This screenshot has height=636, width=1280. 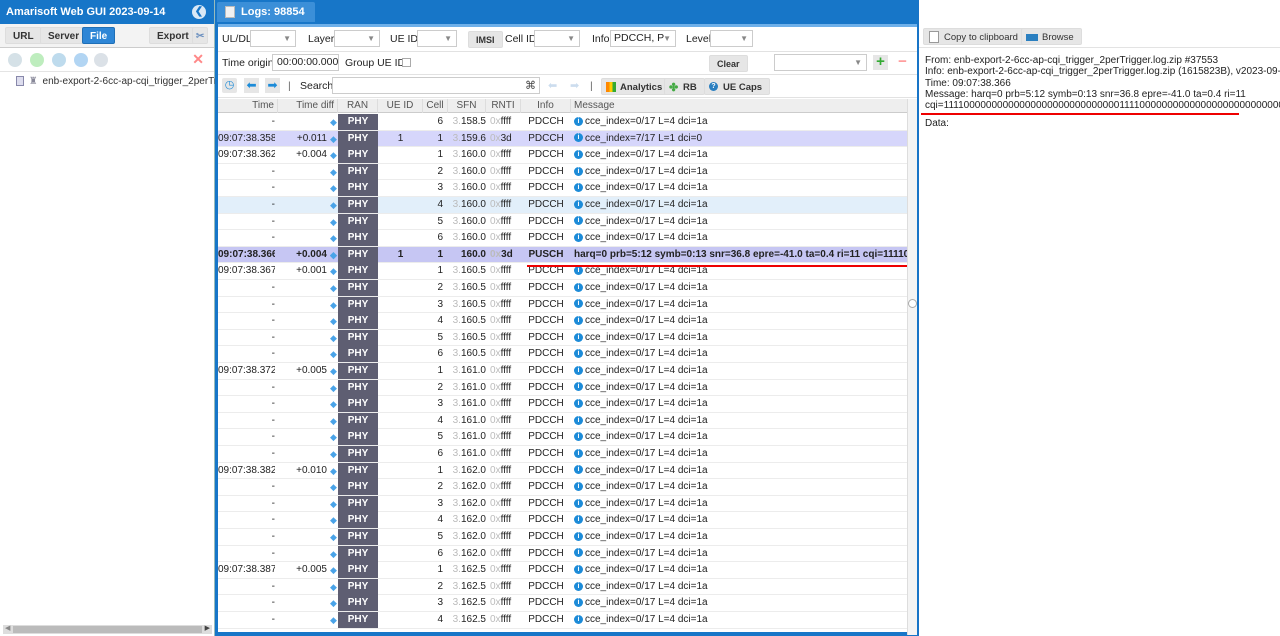 What do you see at coordinates (912, 303) in the screenshot?
I see `scroll-handle` at bounding box center [912, 303].